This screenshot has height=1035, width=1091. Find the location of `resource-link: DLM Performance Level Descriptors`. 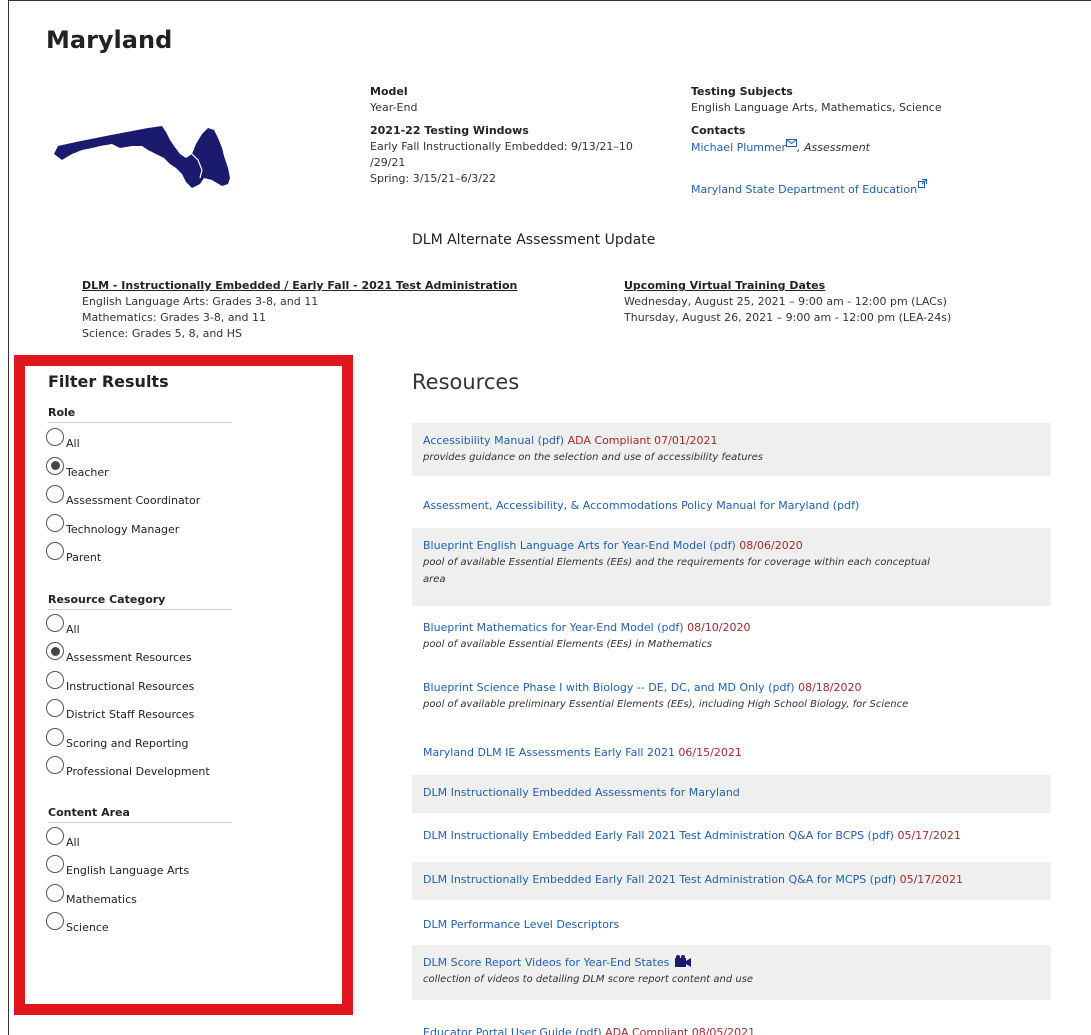

resource-link: DLM Performance Level Descriptors is located at coordinates (521, 924).